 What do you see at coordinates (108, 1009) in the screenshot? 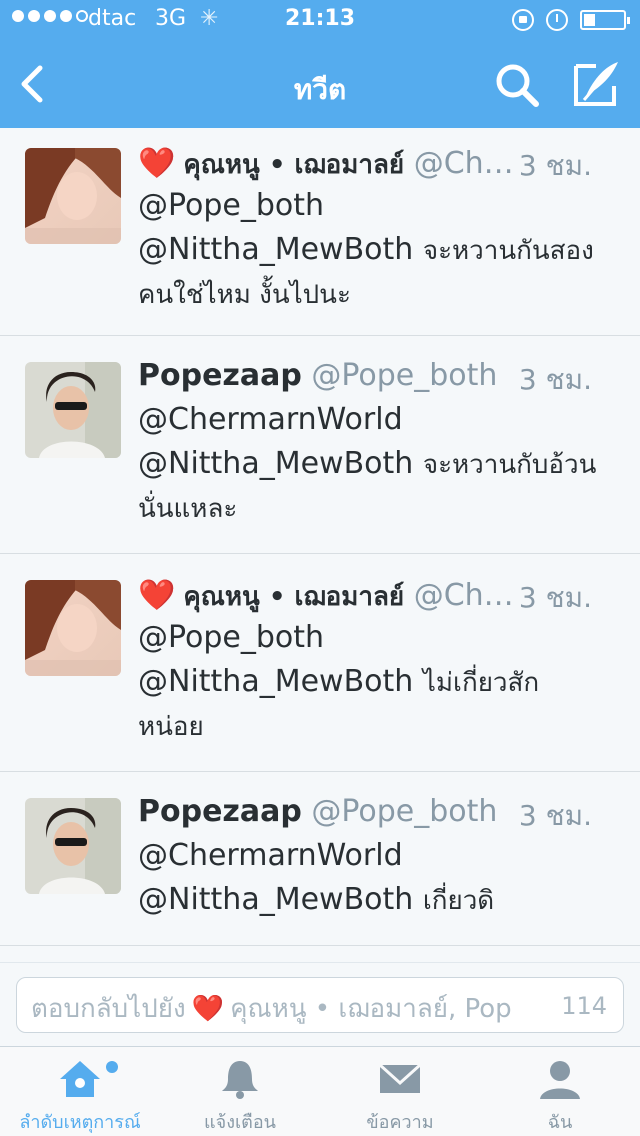
I see `reply-prefix: ตอบกลับไปยัง` at bounding box center [108, 1009].